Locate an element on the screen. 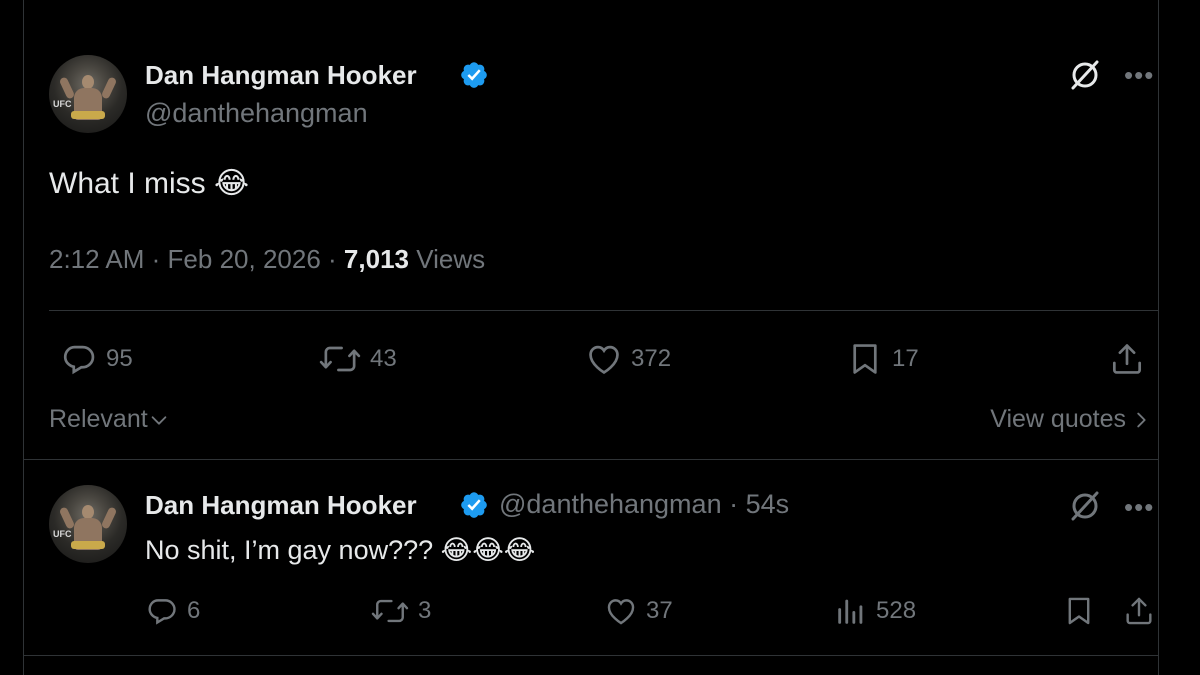 This screenshot has width=1200, height=675. like-button: 372 is located at coordinates (628, 359).